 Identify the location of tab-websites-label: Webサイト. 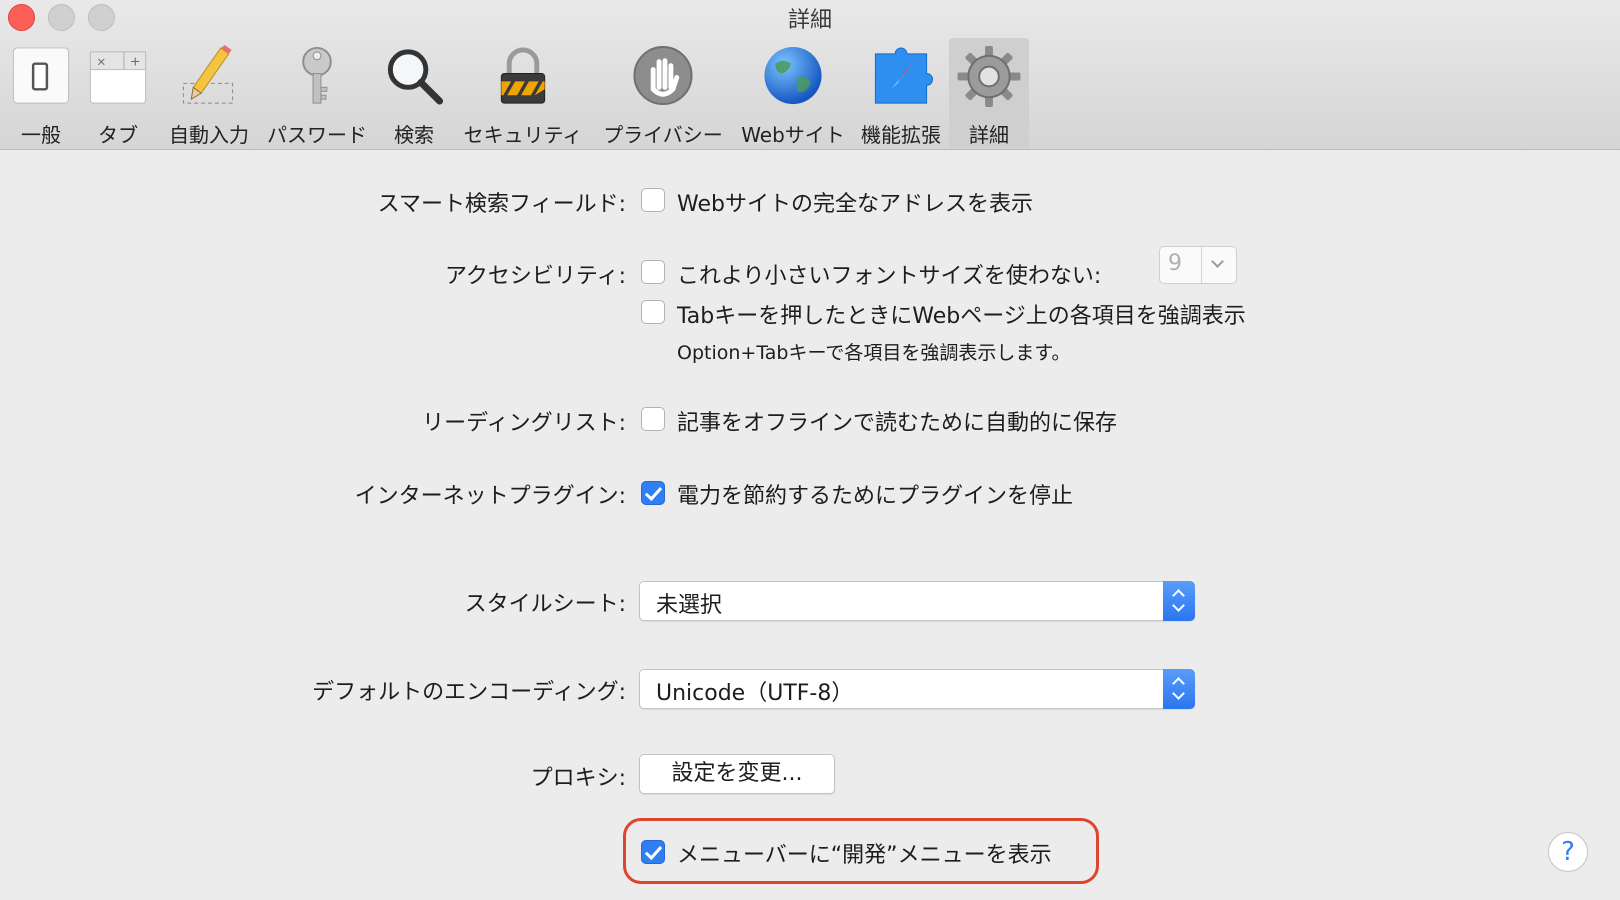
(793, 135).